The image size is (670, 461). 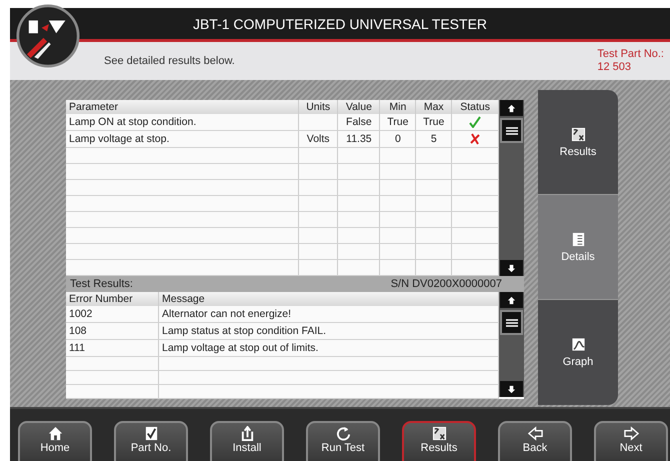 I want to click on table-cell: 11.35, so click(x=359, y=139).